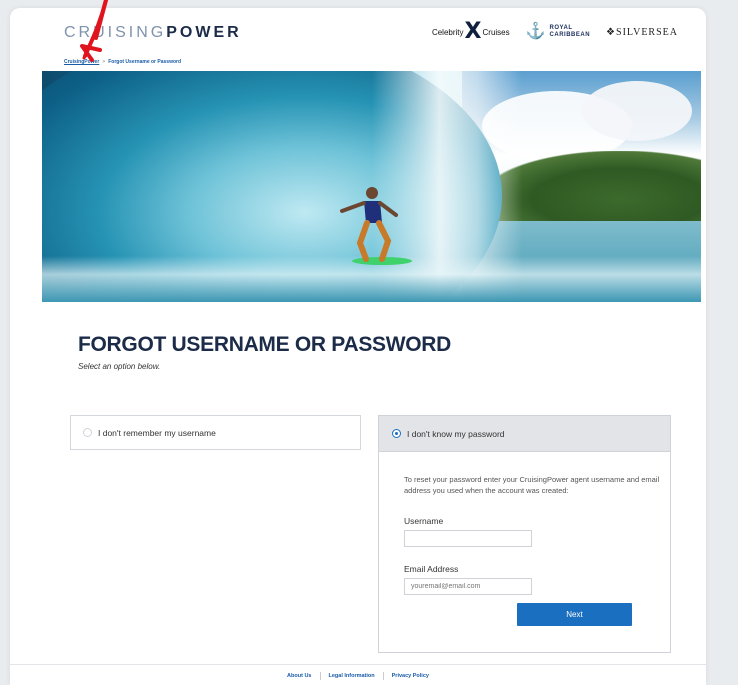  I want to click on footer-about-link: About Us, so click(299, 676).